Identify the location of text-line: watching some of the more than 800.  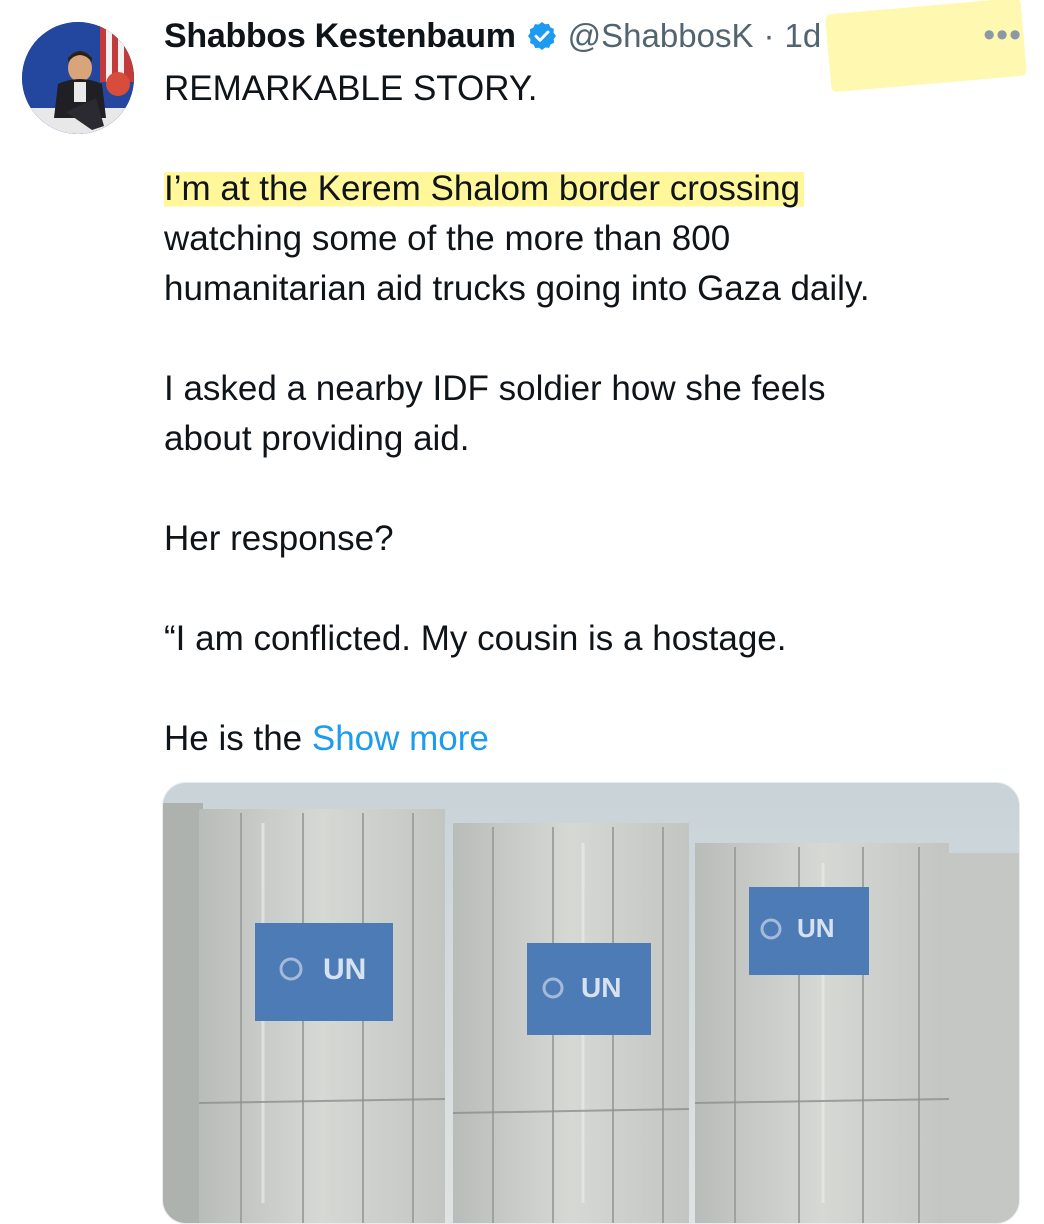
(447, 238).